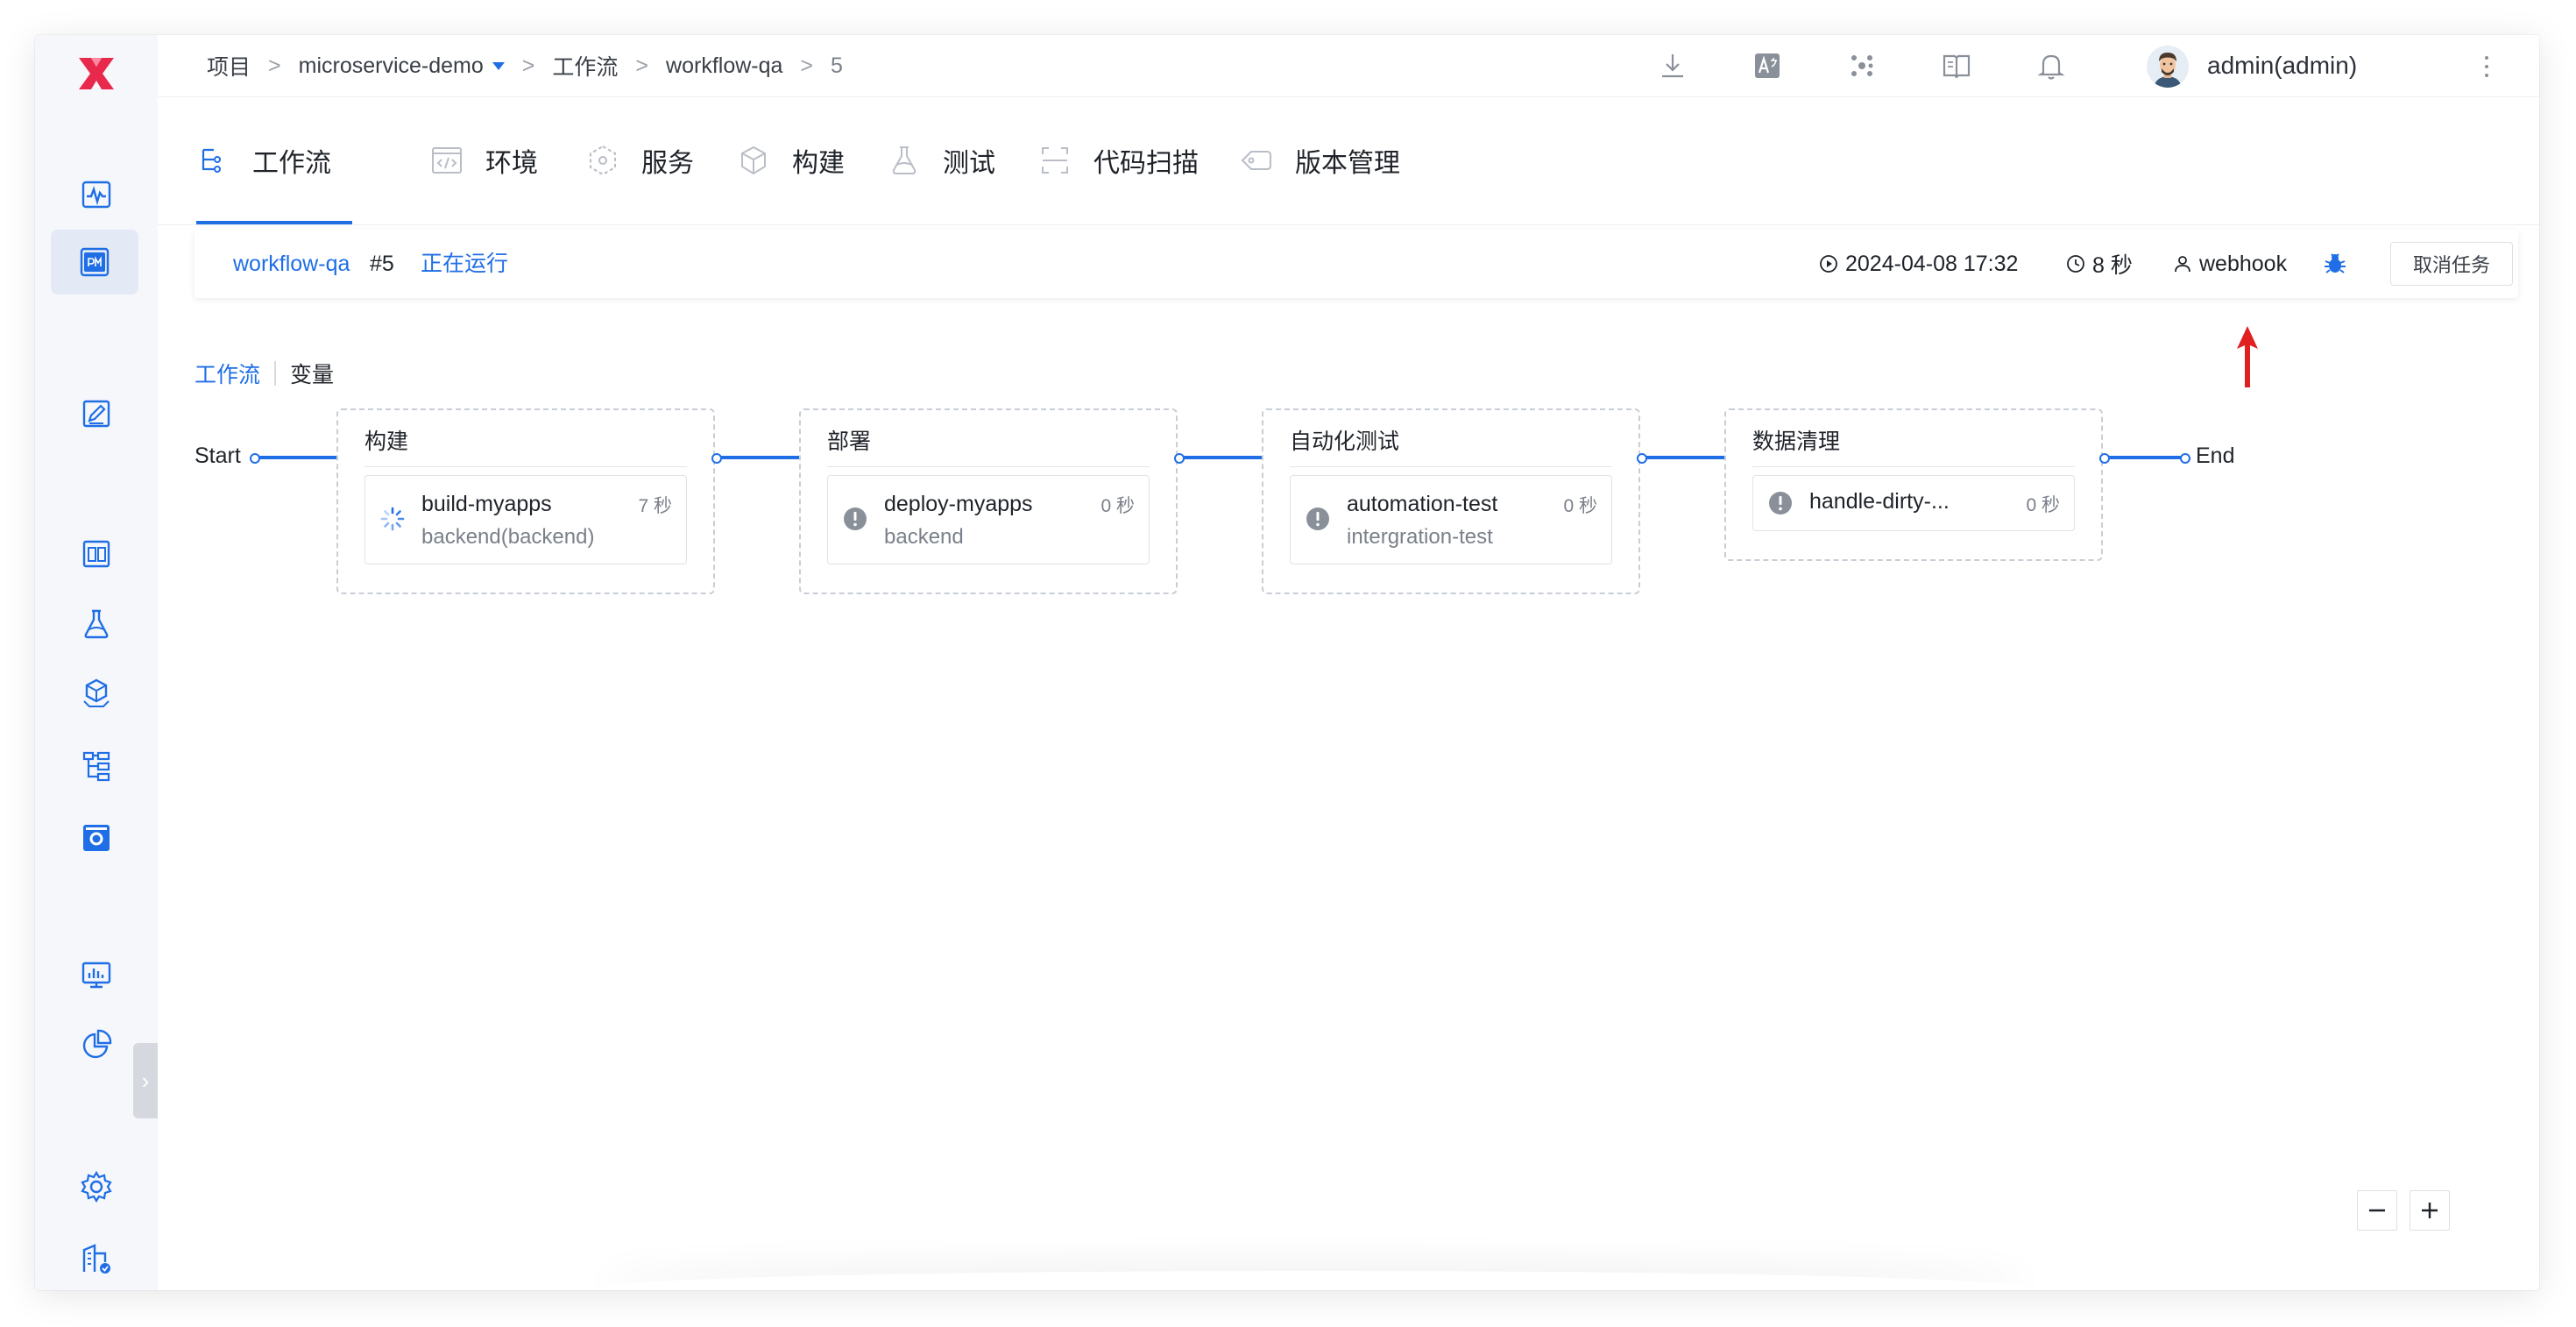 The height and width of the screenshot is (1327, 2576). Describe the element at coordinates (1256, 160) in the screenshot. I see `tag-icon` at that location.